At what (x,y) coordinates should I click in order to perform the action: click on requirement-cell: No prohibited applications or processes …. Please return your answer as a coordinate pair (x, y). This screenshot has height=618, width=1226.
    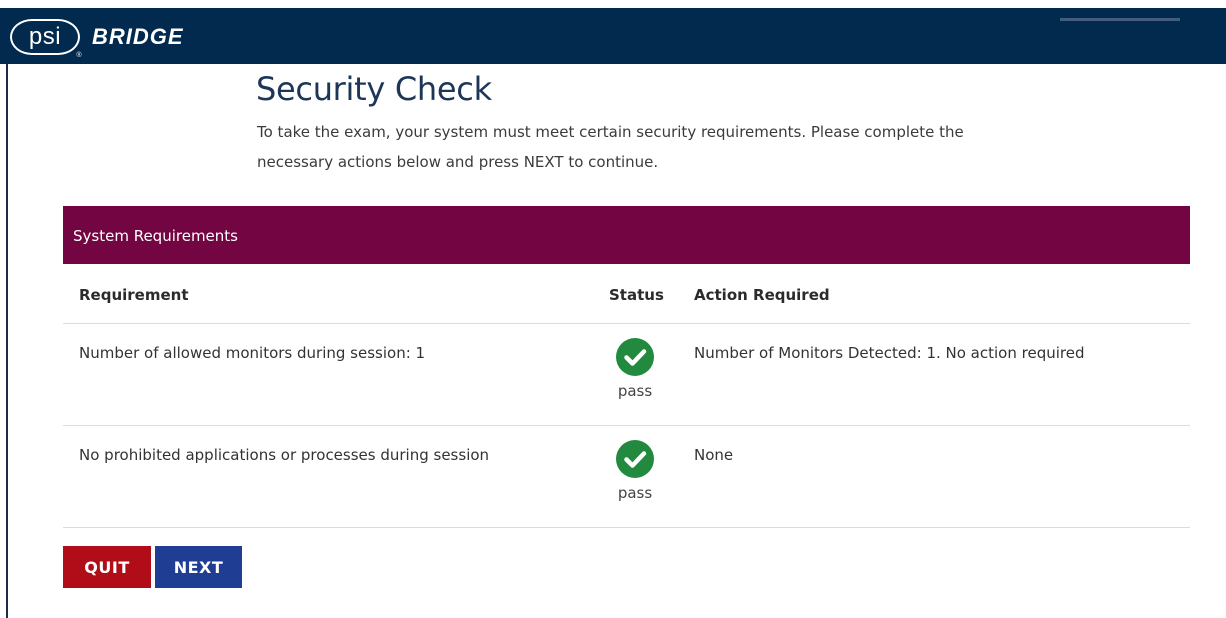
    Looking at the image, I should click on (284, 455).